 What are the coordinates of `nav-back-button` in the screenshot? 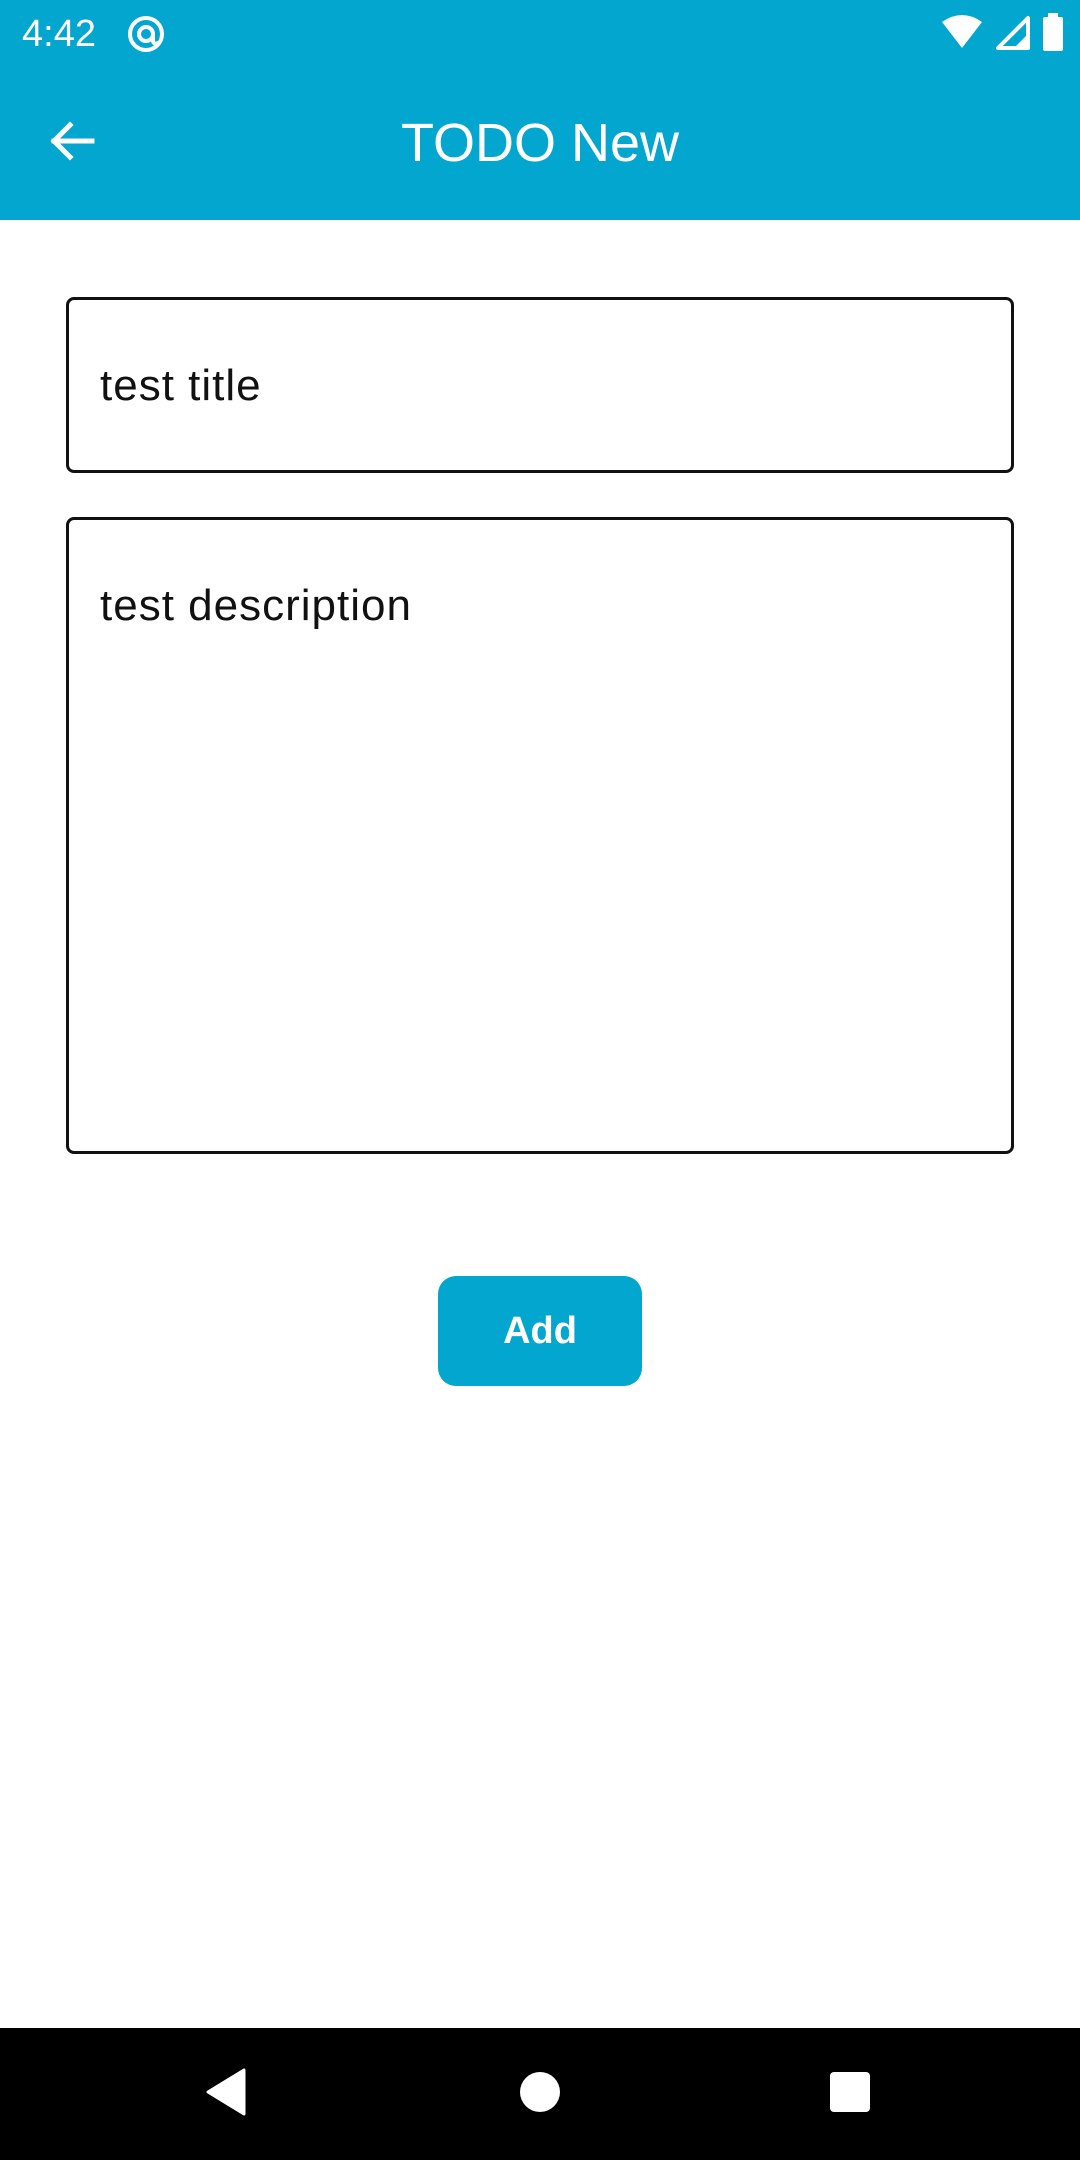 It's located at (226, 2094).